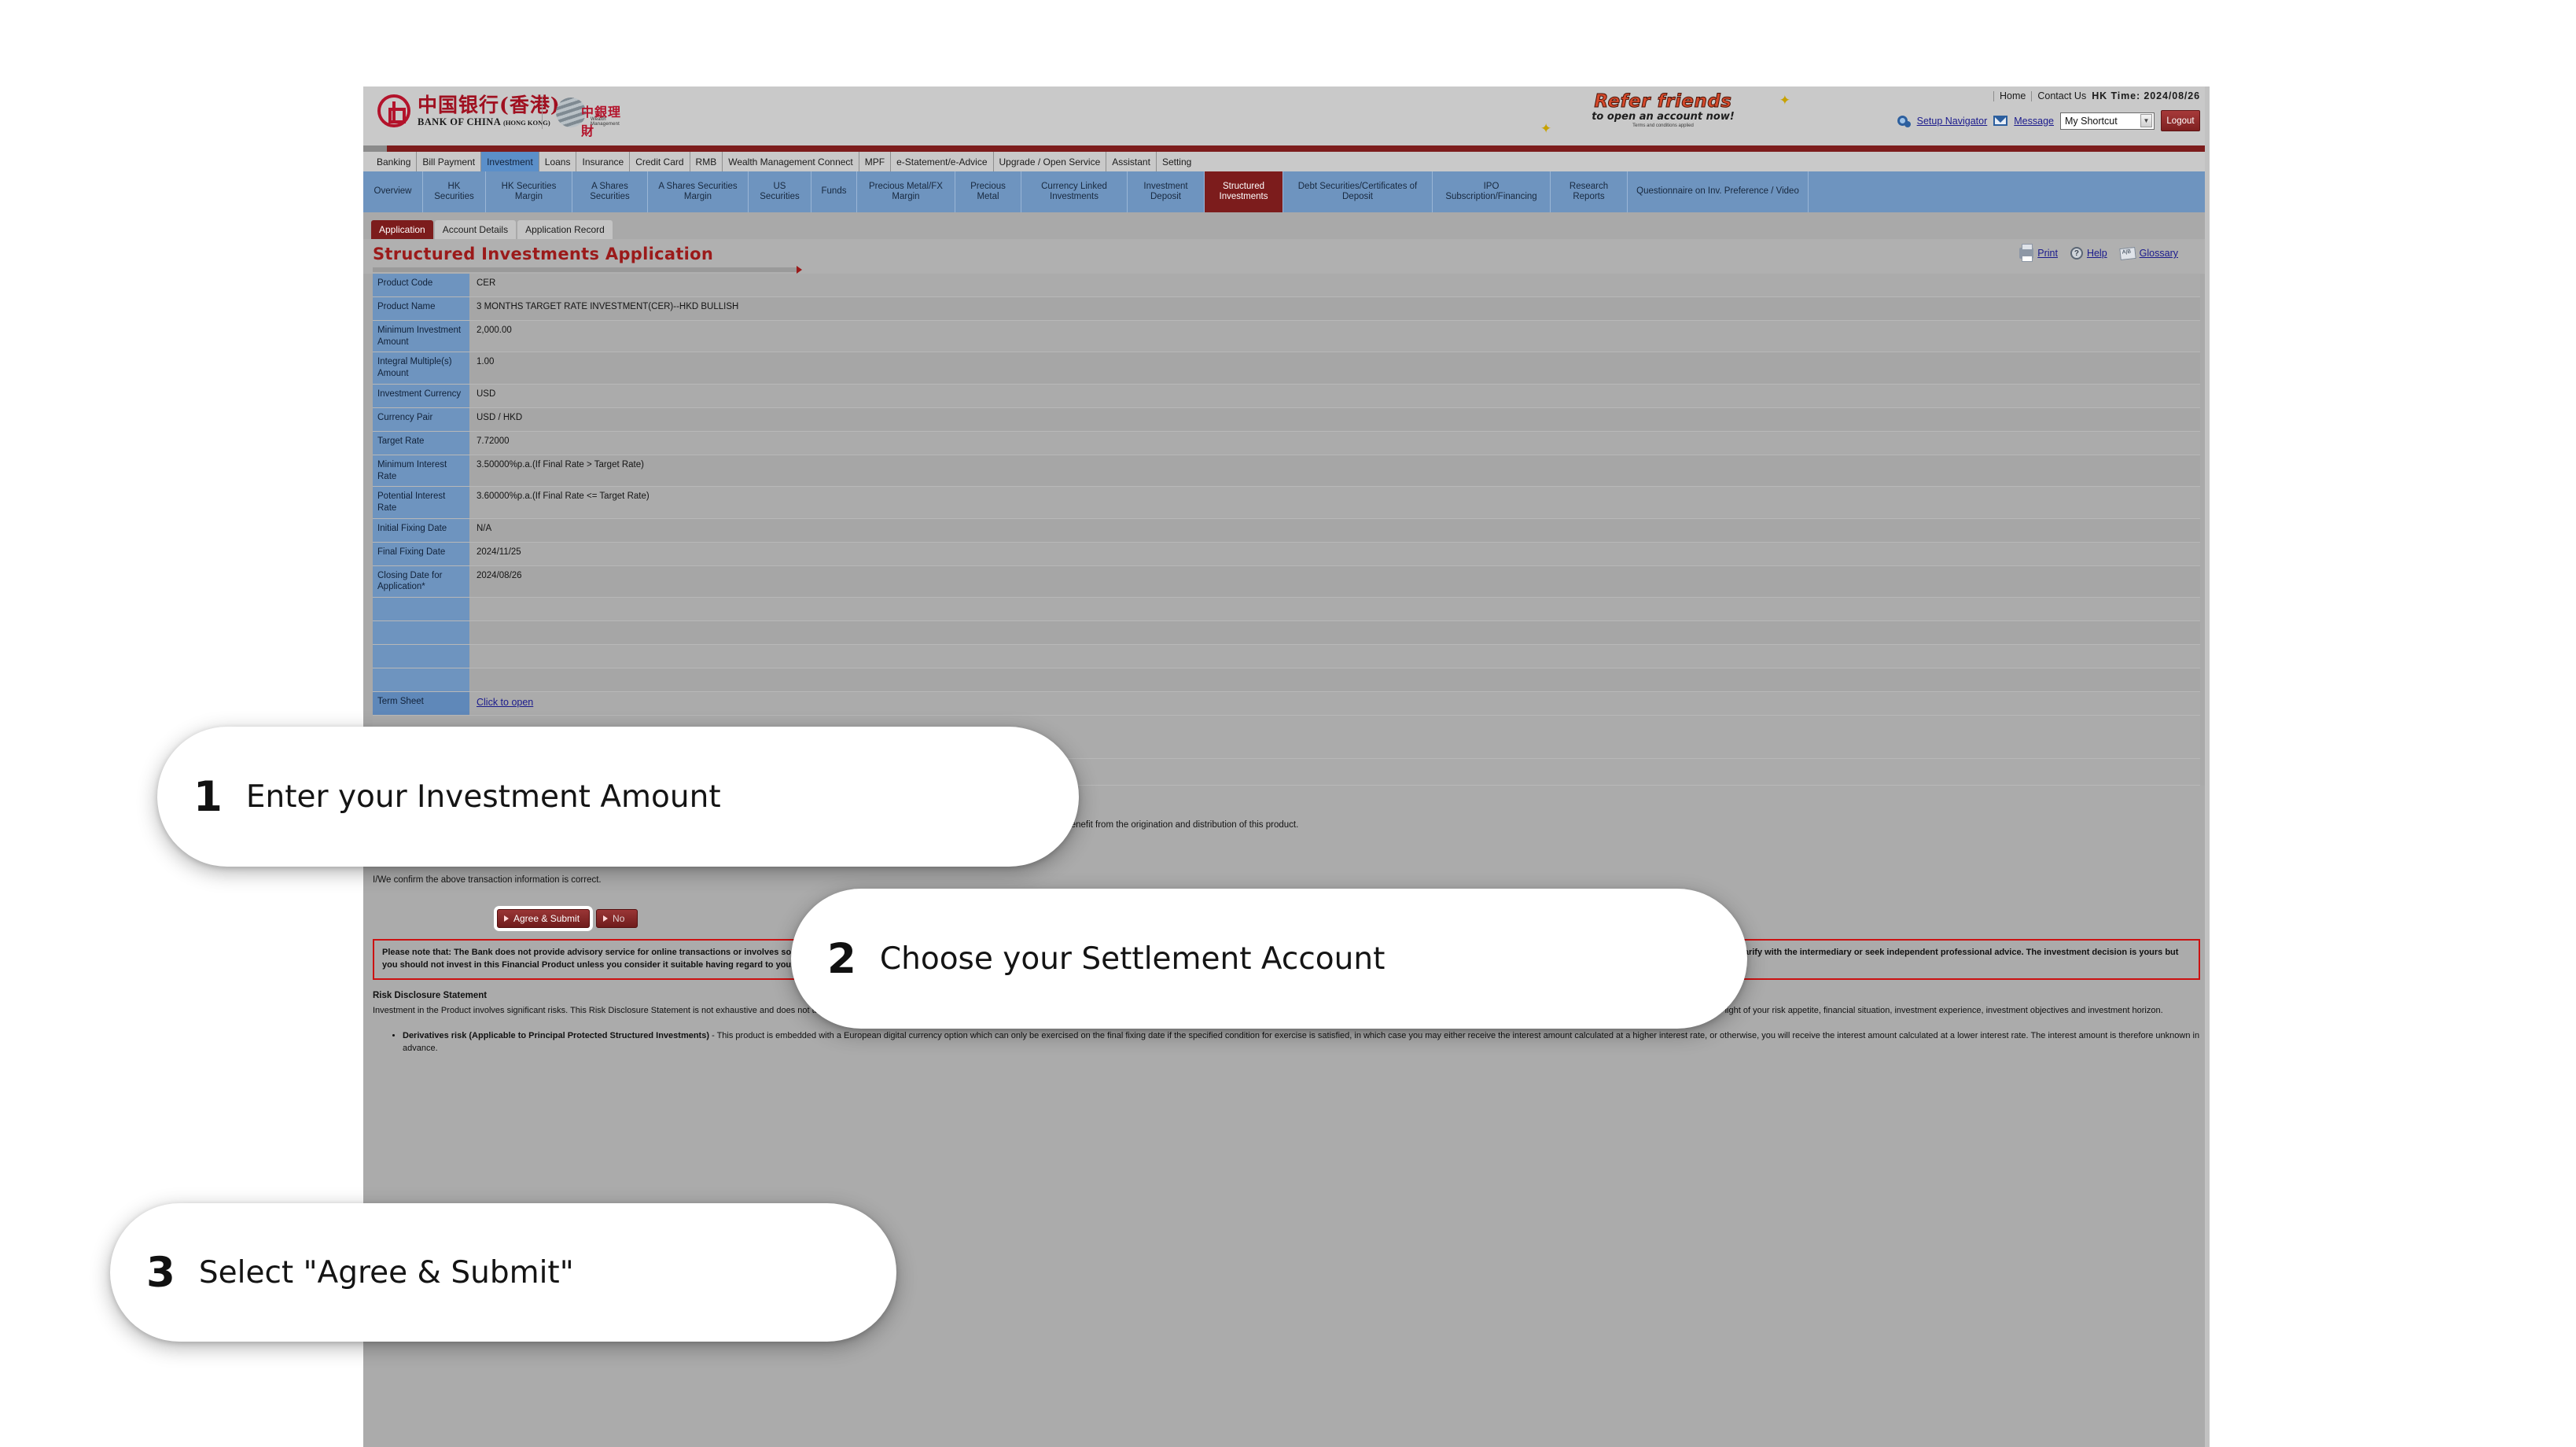 The width and height of the screenshot is (2576, 1447). Describe the element at coordinates (2001, 121) in the screenshot. I see `envelope-icon` at that location.